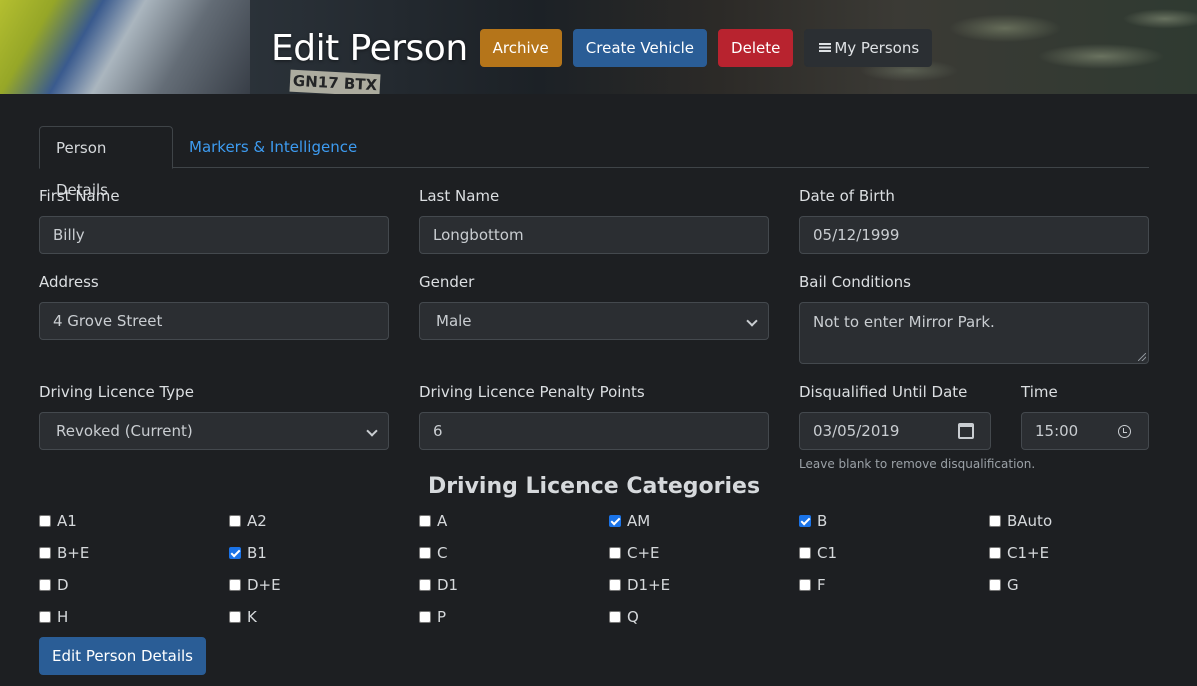  What do you see at coordinates (520, 48) in the screenshot?
I see `archive-button: Archive` at bounding box center [520, 48].